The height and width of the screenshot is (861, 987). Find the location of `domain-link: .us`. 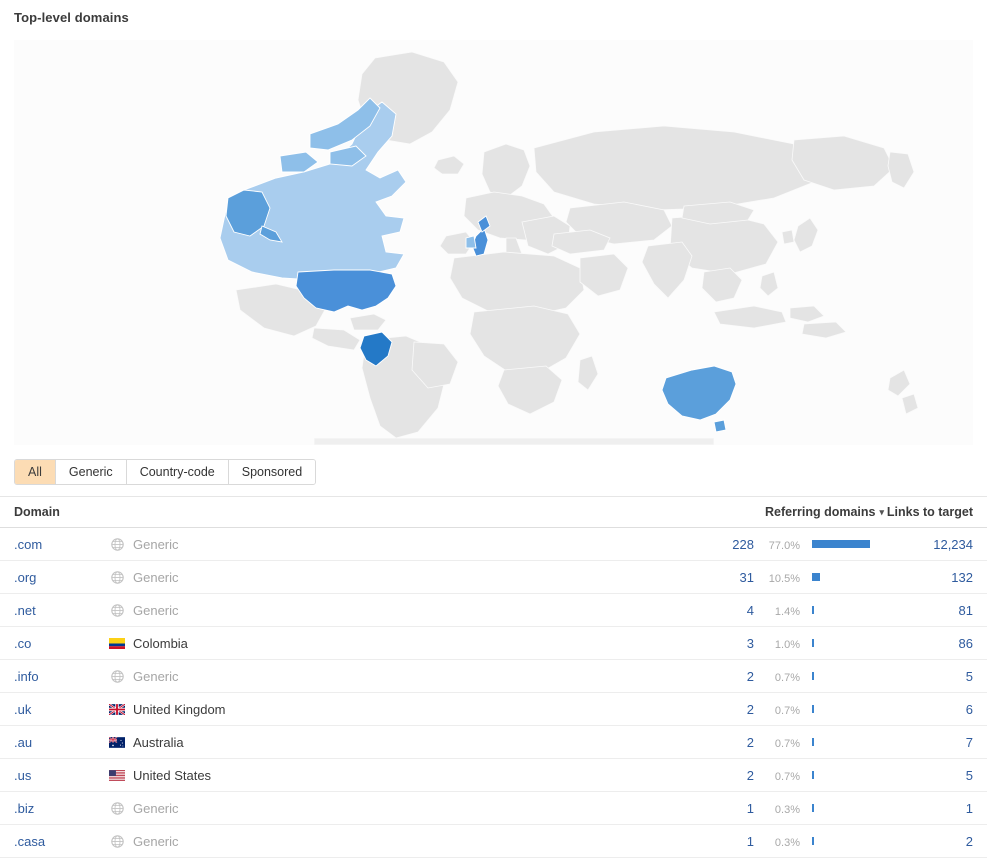

domain-link: .us is located at coordinates (22, 775).